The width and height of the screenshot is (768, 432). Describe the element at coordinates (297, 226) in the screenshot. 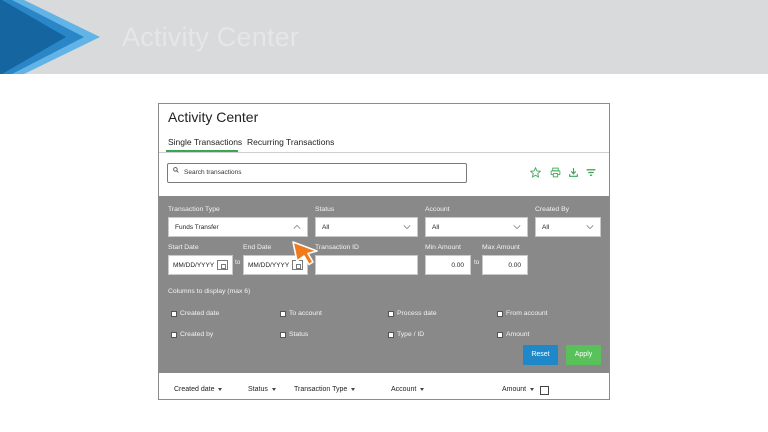

I see `chevron-up-icon` at that location.